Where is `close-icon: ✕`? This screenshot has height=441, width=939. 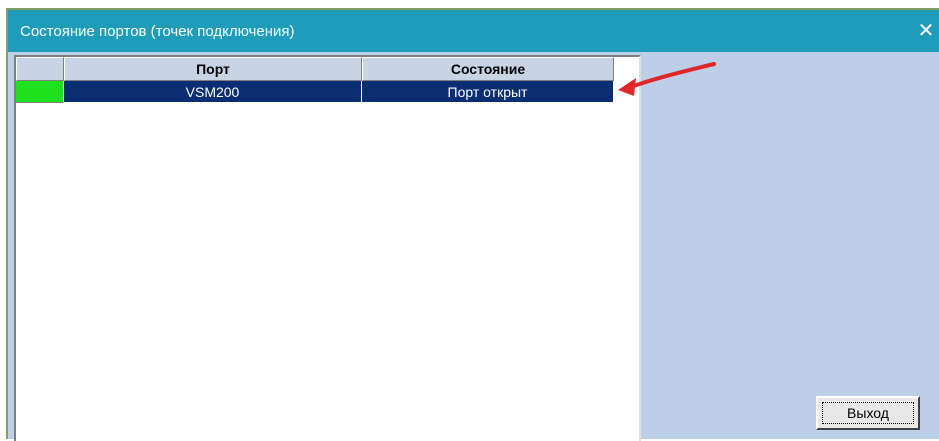
close-icon: ✕ is located at coordinates (926, 31).